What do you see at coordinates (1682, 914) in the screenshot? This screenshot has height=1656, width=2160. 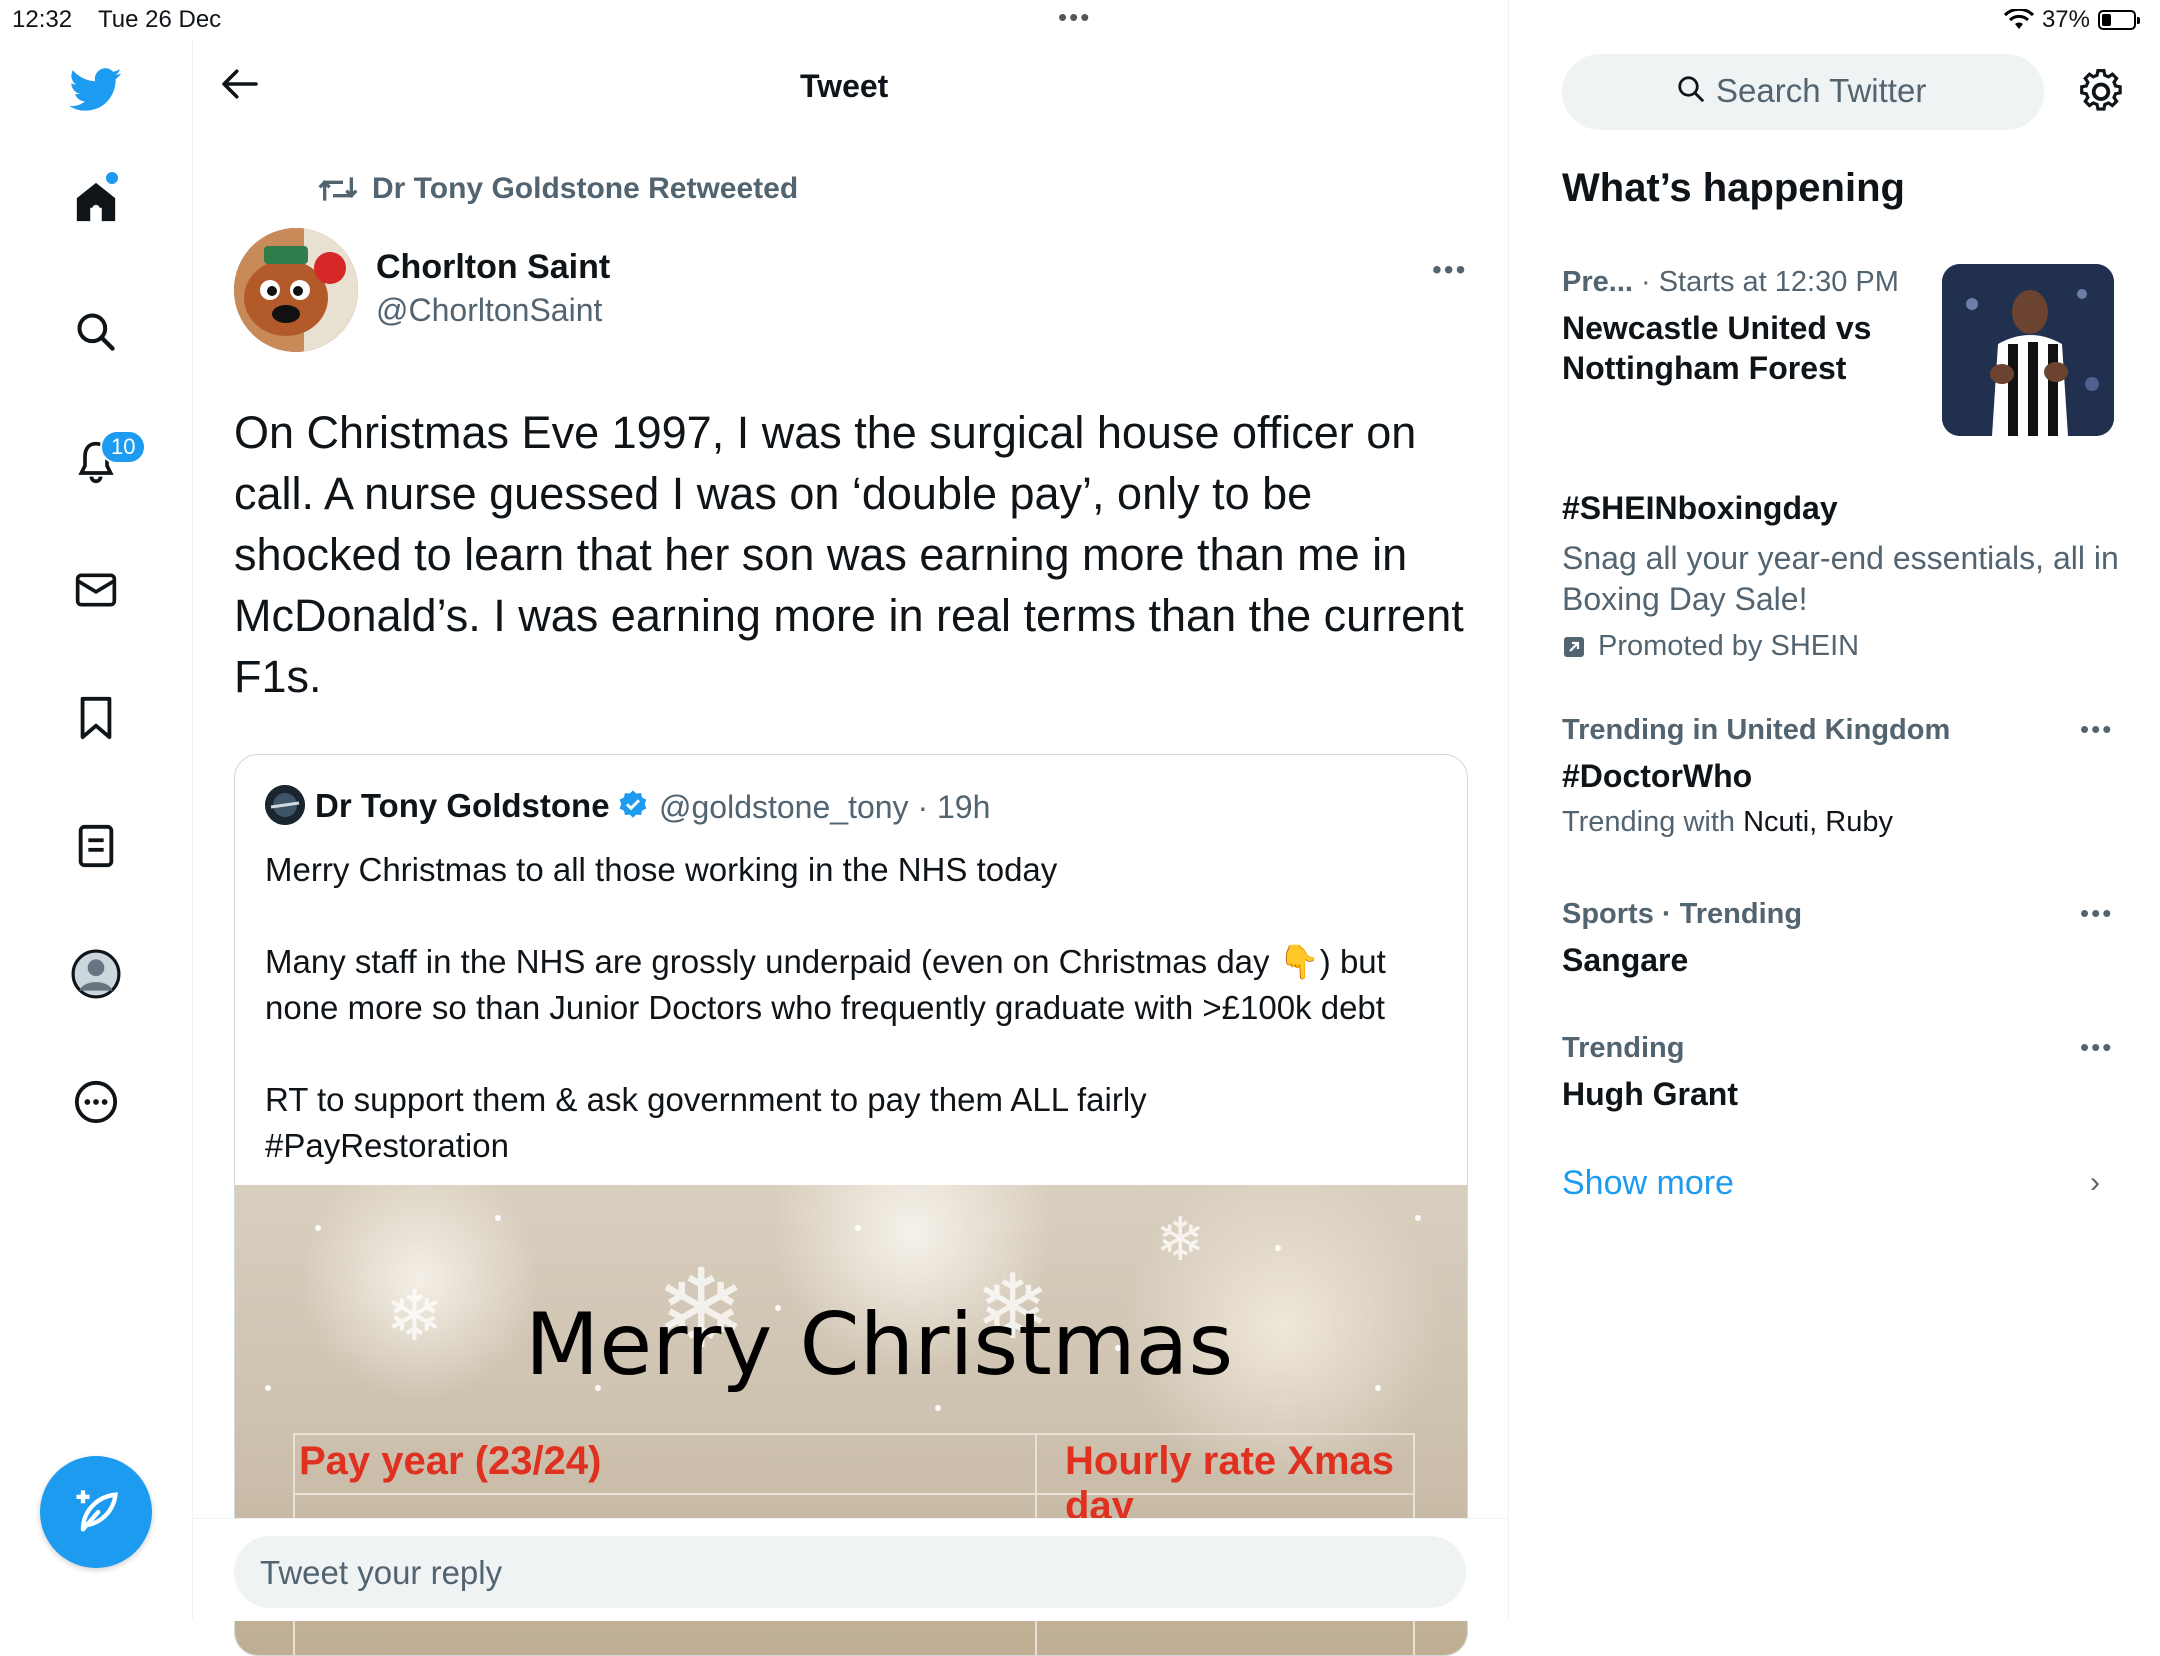 I see `trend-context: Sports · Trending` at bounding box center [1682, 914].